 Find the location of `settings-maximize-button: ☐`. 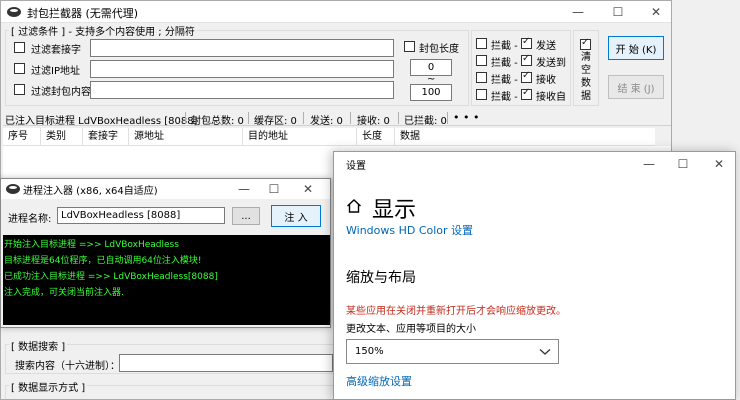

settings-maximize-button: ☐ is located at coordinates (683, 164).